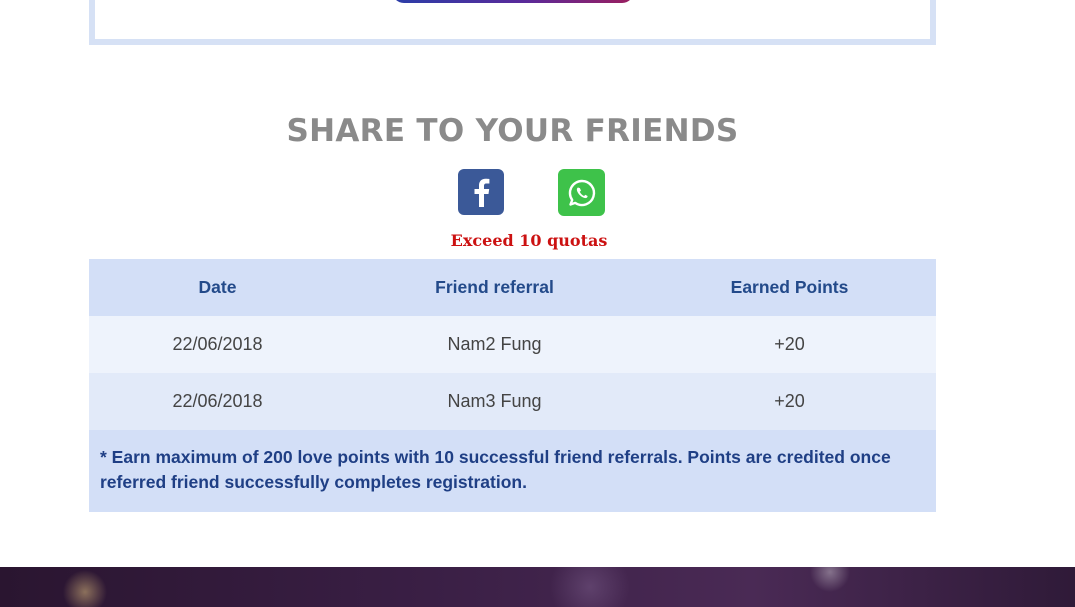 Image resolution: width=1075 pixels, height=607 pixels. I want to click on footer-banner, so click(537, 587).